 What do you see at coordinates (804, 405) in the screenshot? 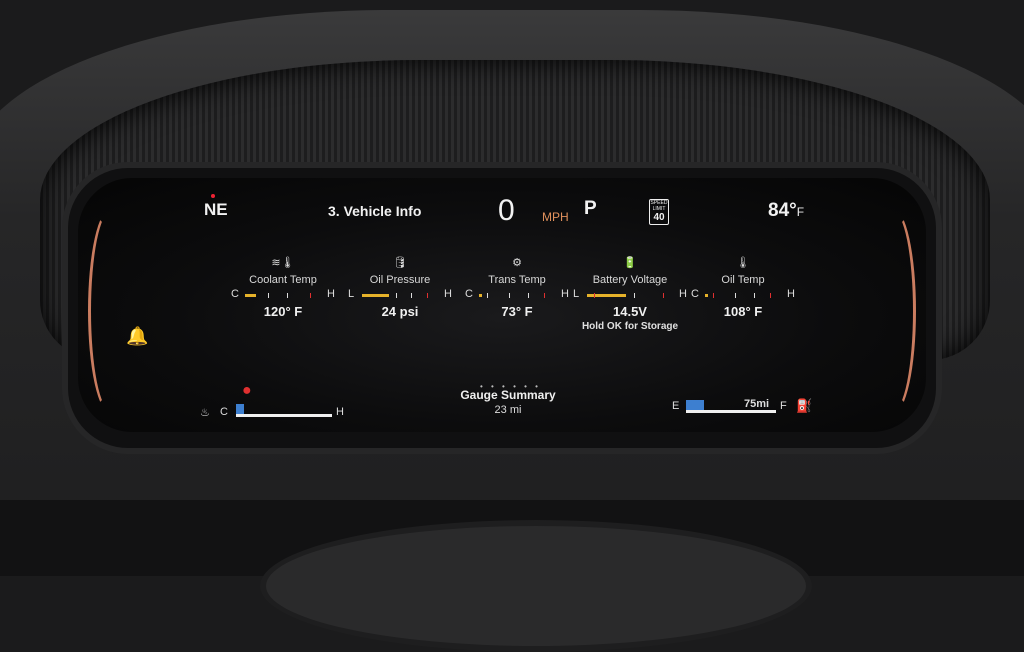
I see `fuel-pump-icon: ⛽` at bounding box center [804, 405].